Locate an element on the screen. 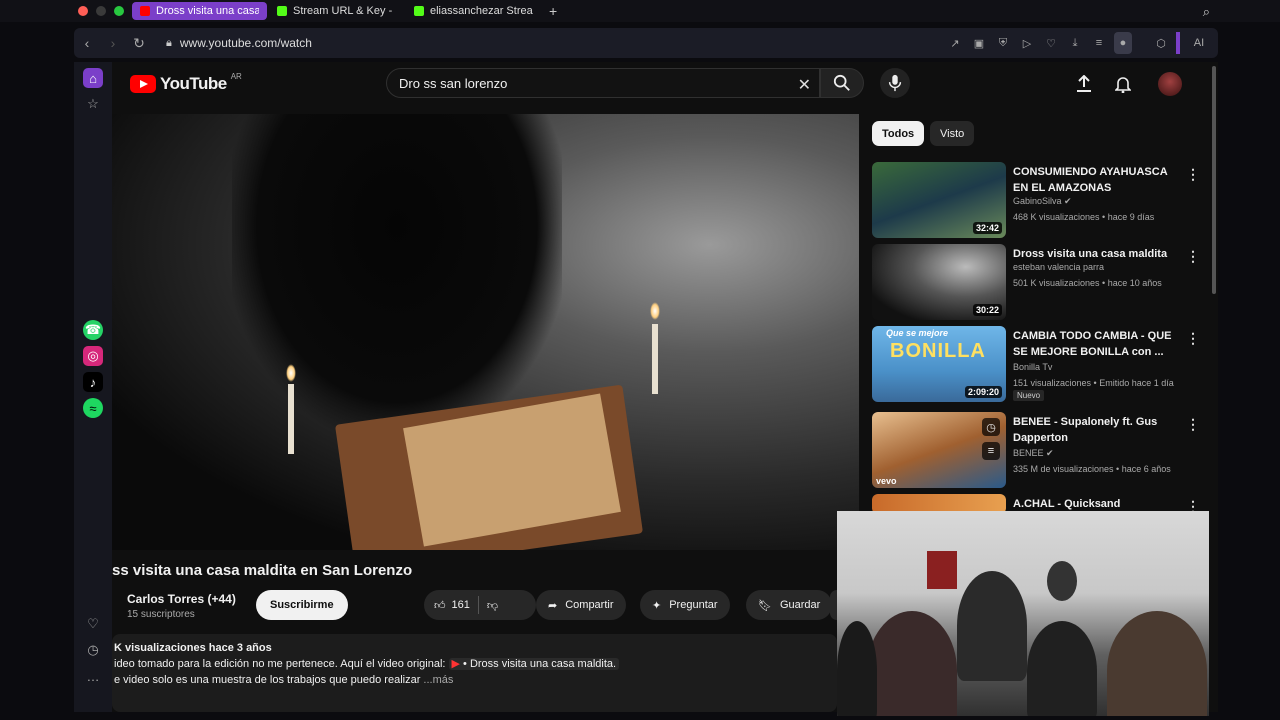  minimize-window-button is located at coordinates (101, 11).